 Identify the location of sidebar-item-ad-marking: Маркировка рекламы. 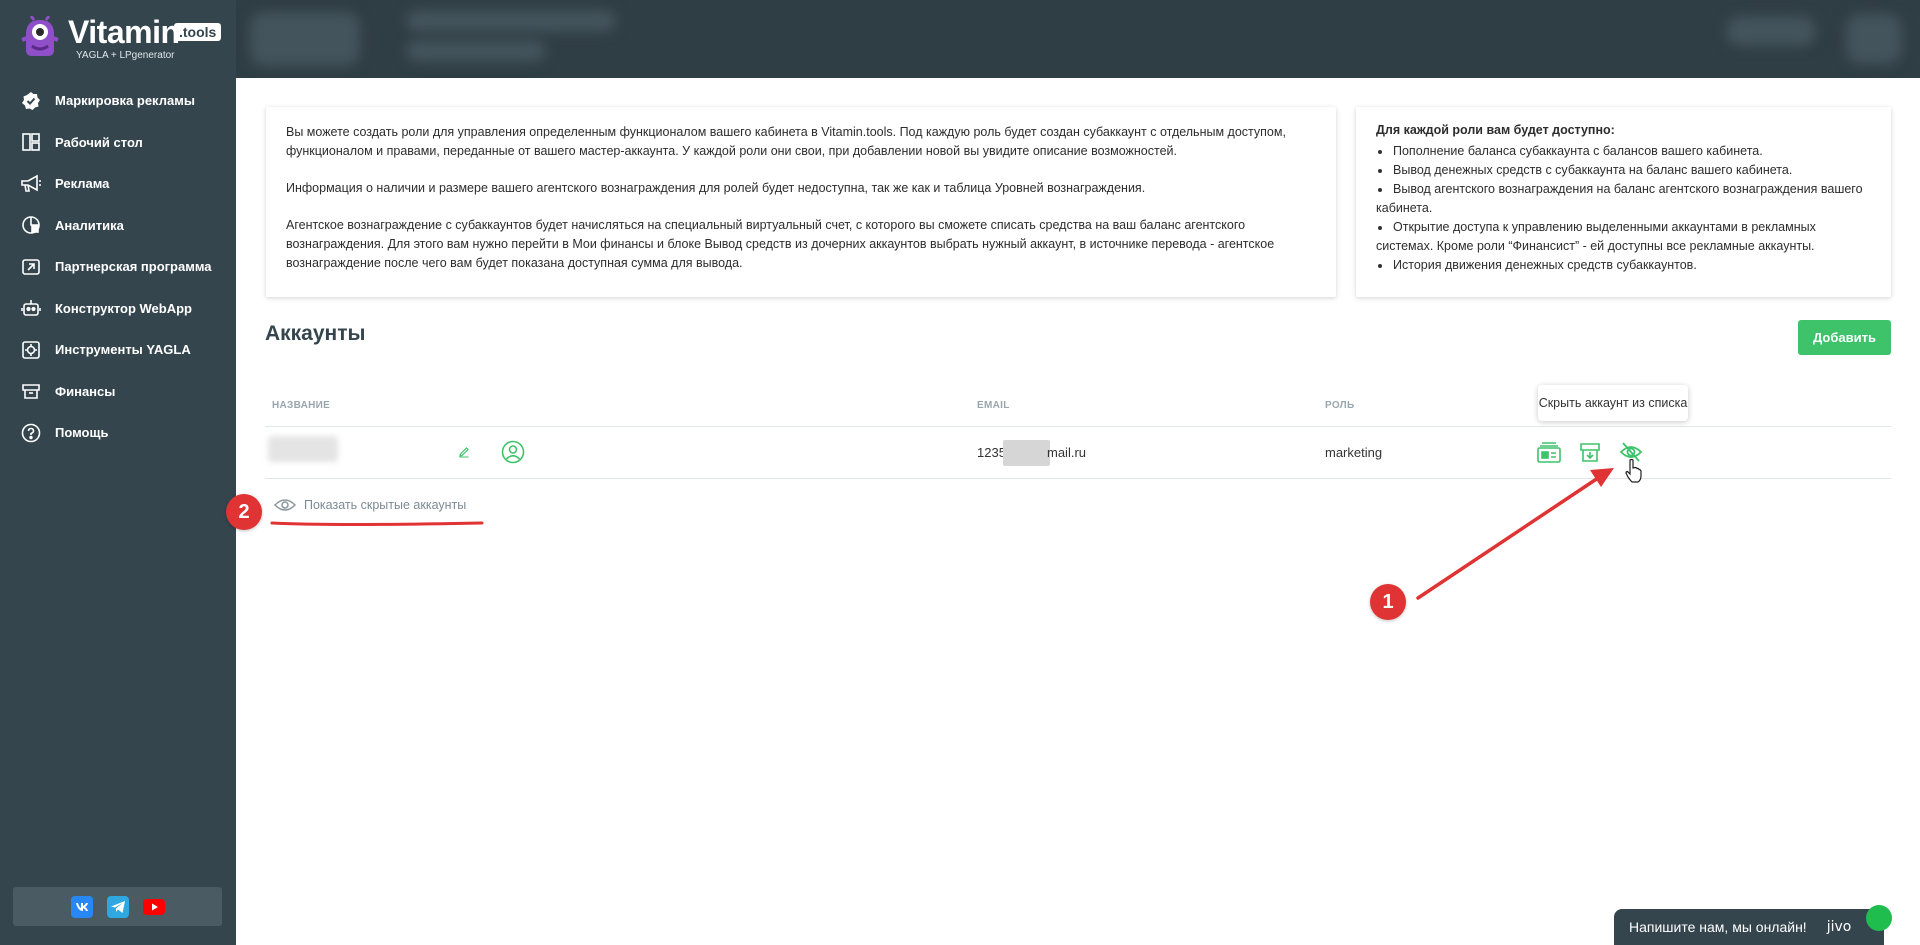
(118, 101).